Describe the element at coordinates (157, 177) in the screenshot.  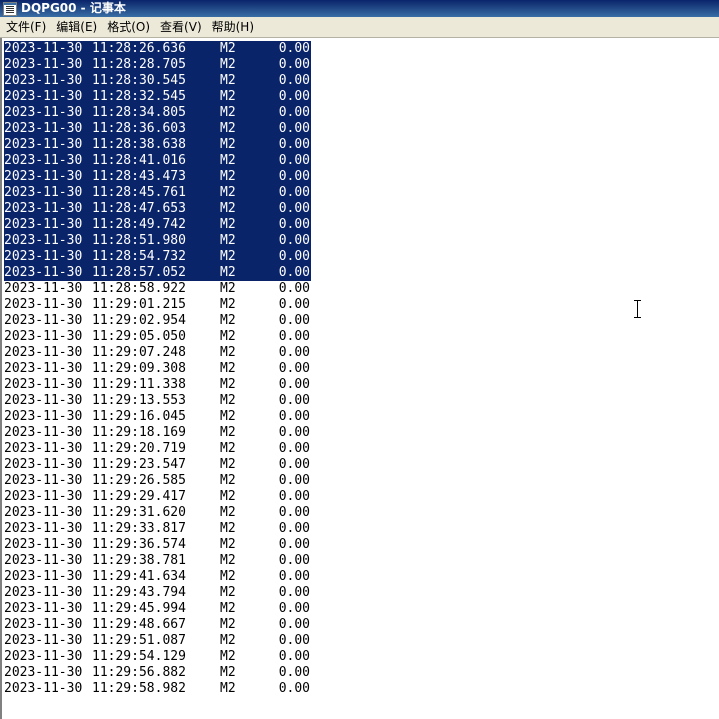
I see `text-line: 2023-11-30 11:28:43.473 M2 0.00` at that location.